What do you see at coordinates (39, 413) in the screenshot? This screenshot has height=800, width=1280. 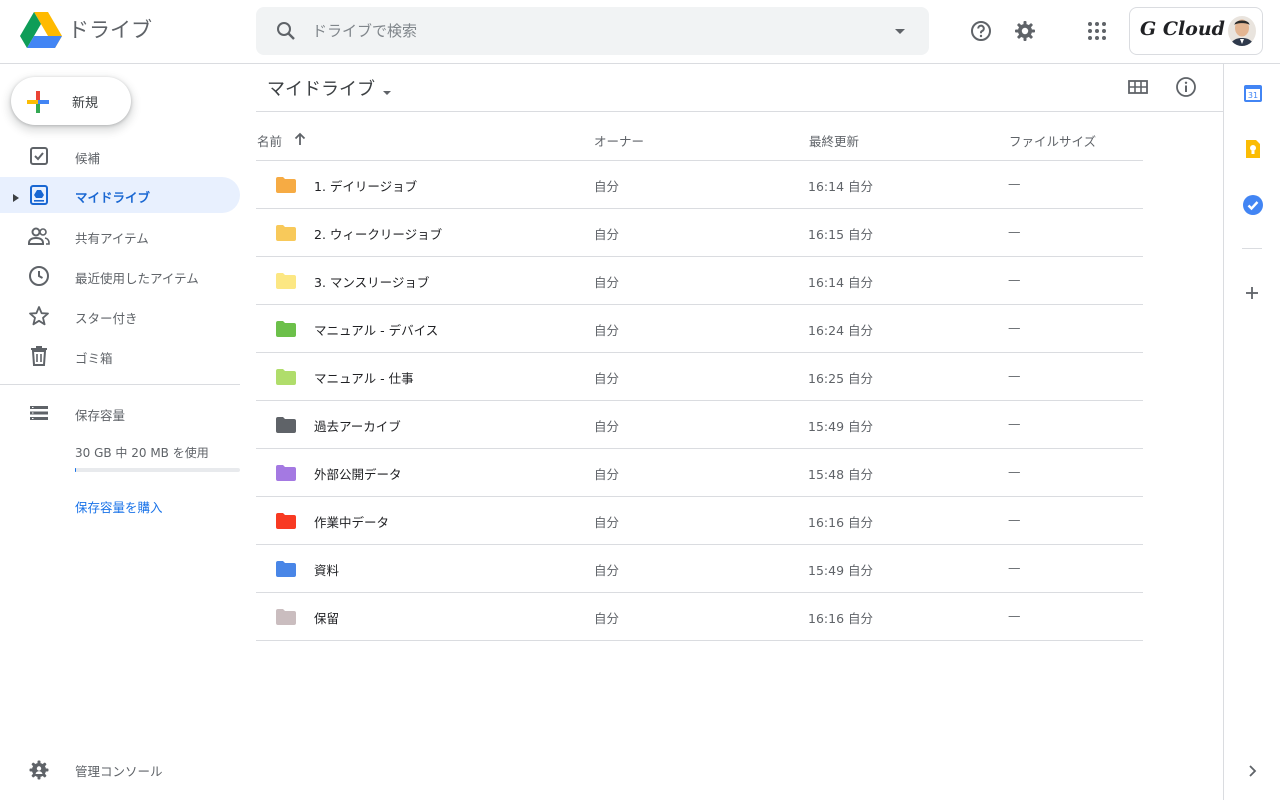 I see `storage-icon` at bounding box center [39, 413].